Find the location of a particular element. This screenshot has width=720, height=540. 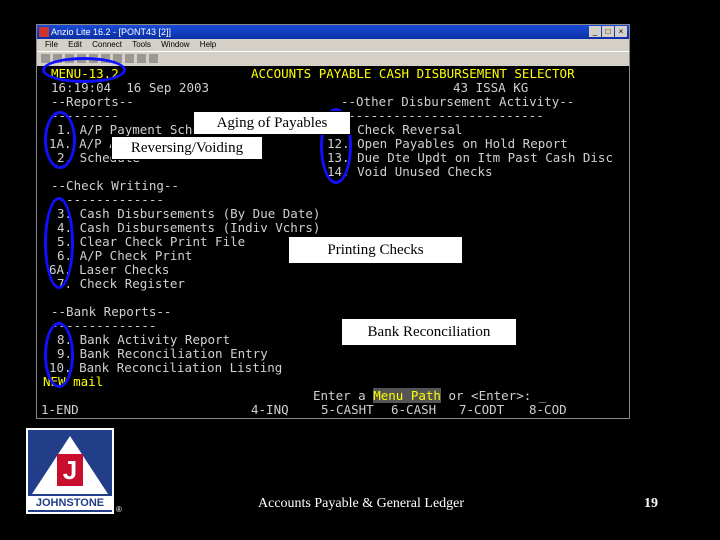

menu-path-prompt: Enter a Menu Path or <Enter>: _ is located at coordinates (429, 395).